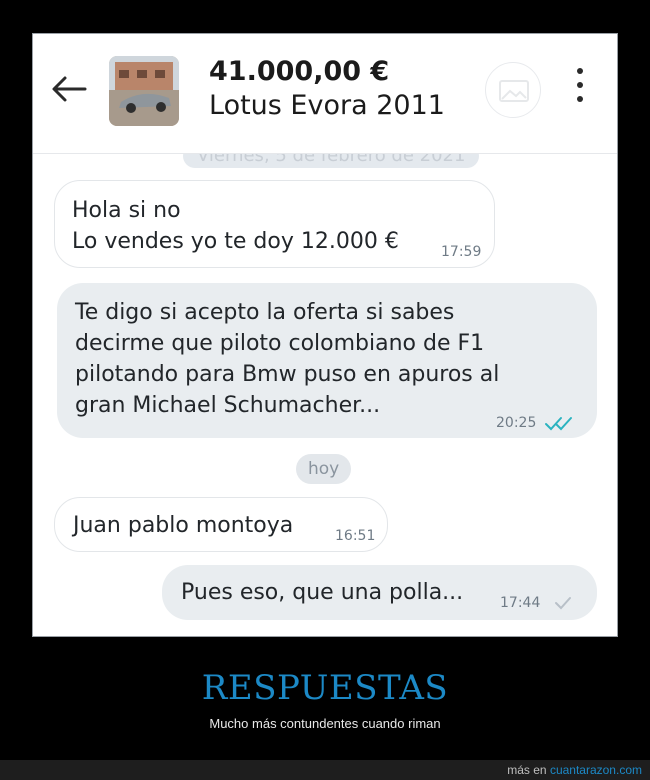 The image size is (650, 780). What do you see at coordinates (513, 90) in the screenshot?
I see `user-avatar-icon` at bounding box center [513, 90].